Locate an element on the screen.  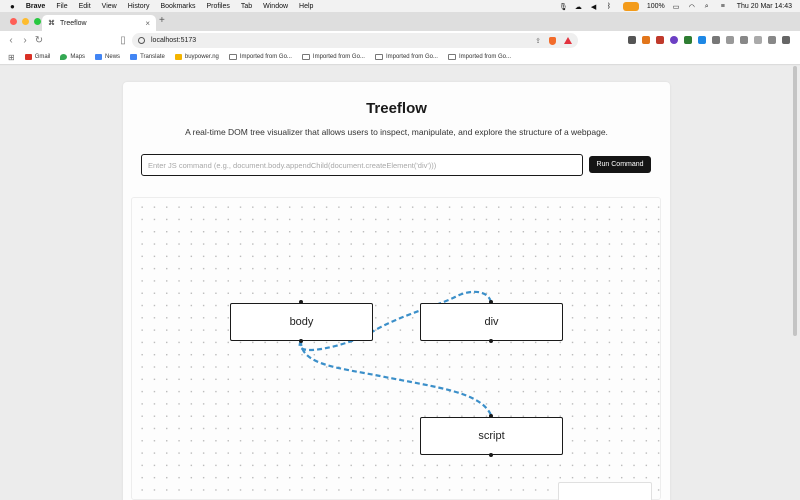
minimize-window-button is located at coordinates (25, 21).